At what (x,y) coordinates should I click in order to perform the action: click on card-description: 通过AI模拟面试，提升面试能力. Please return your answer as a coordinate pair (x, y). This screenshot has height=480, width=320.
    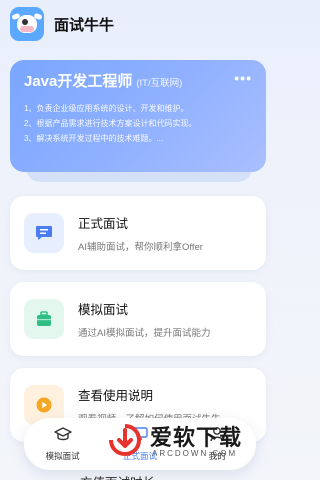
    Looking at the image, I should click on (144, 333).